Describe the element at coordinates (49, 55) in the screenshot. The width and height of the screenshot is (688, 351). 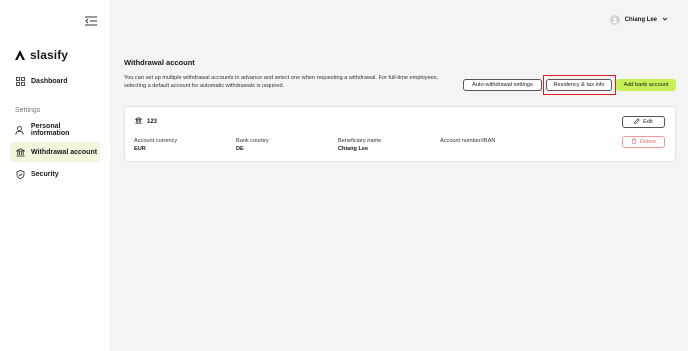
I see `logo-text: slasify` at that location.